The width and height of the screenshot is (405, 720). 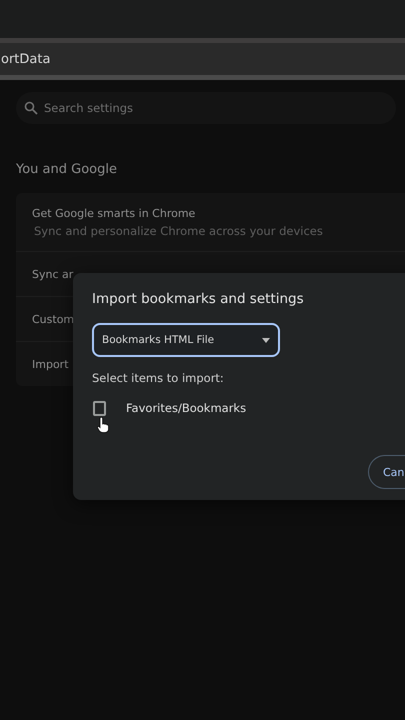 I want to click on item-label: Favorites/Bookmarks, so click(x=186, y=408).